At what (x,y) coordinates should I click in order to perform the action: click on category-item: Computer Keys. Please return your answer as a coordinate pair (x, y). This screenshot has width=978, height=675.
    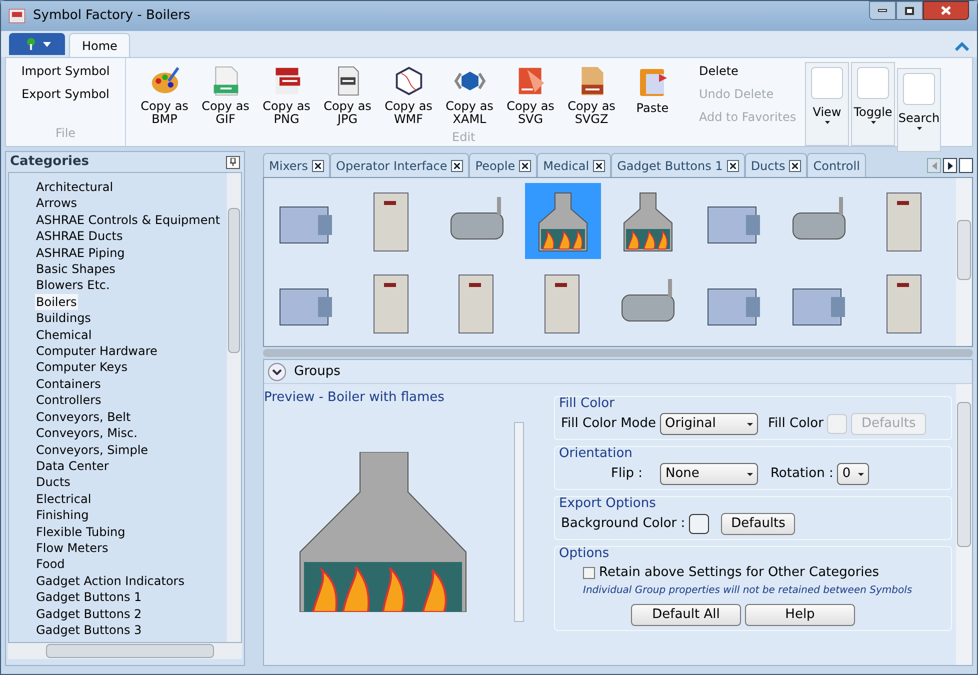
    Looking at the image, I should click on (81, 367).